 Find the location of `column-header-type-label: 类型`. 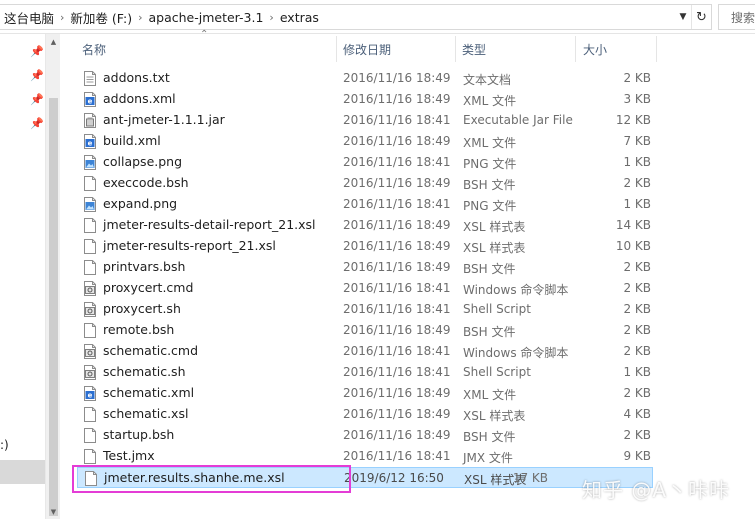

column-header-type-label: 类型 is located at coordinates (474, 49).